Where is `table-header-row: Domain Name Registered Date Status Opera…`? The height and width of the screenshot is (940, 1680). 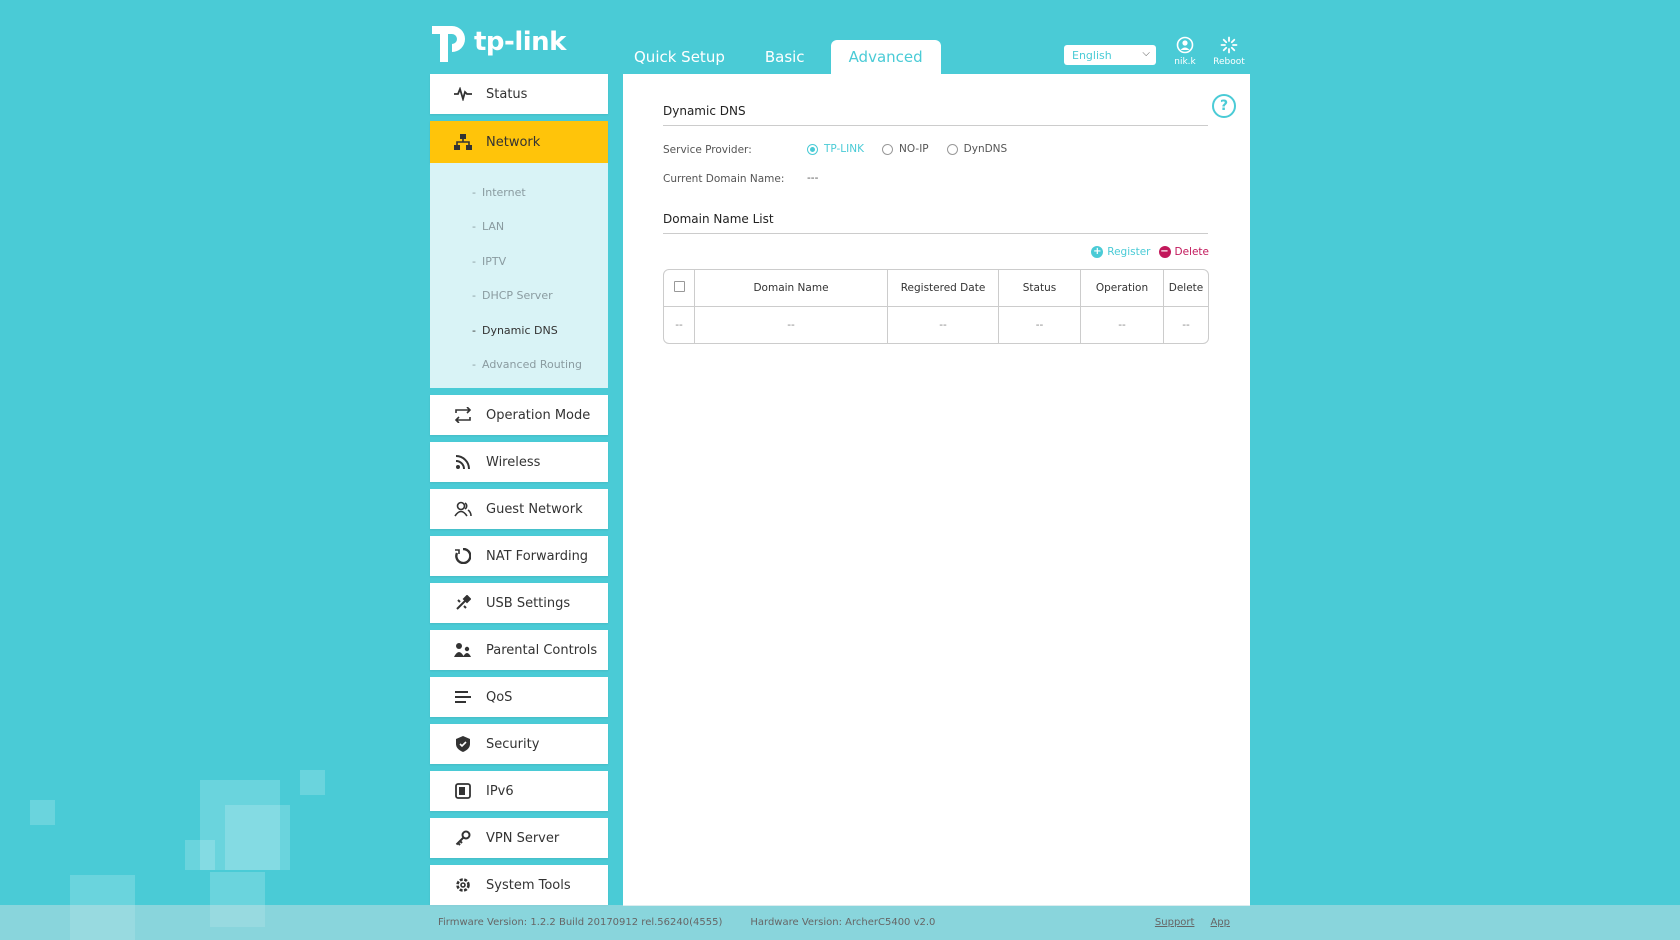
table-header-row: Domain Name Registered Date Status Opera… is located at coordinates (936, 288).